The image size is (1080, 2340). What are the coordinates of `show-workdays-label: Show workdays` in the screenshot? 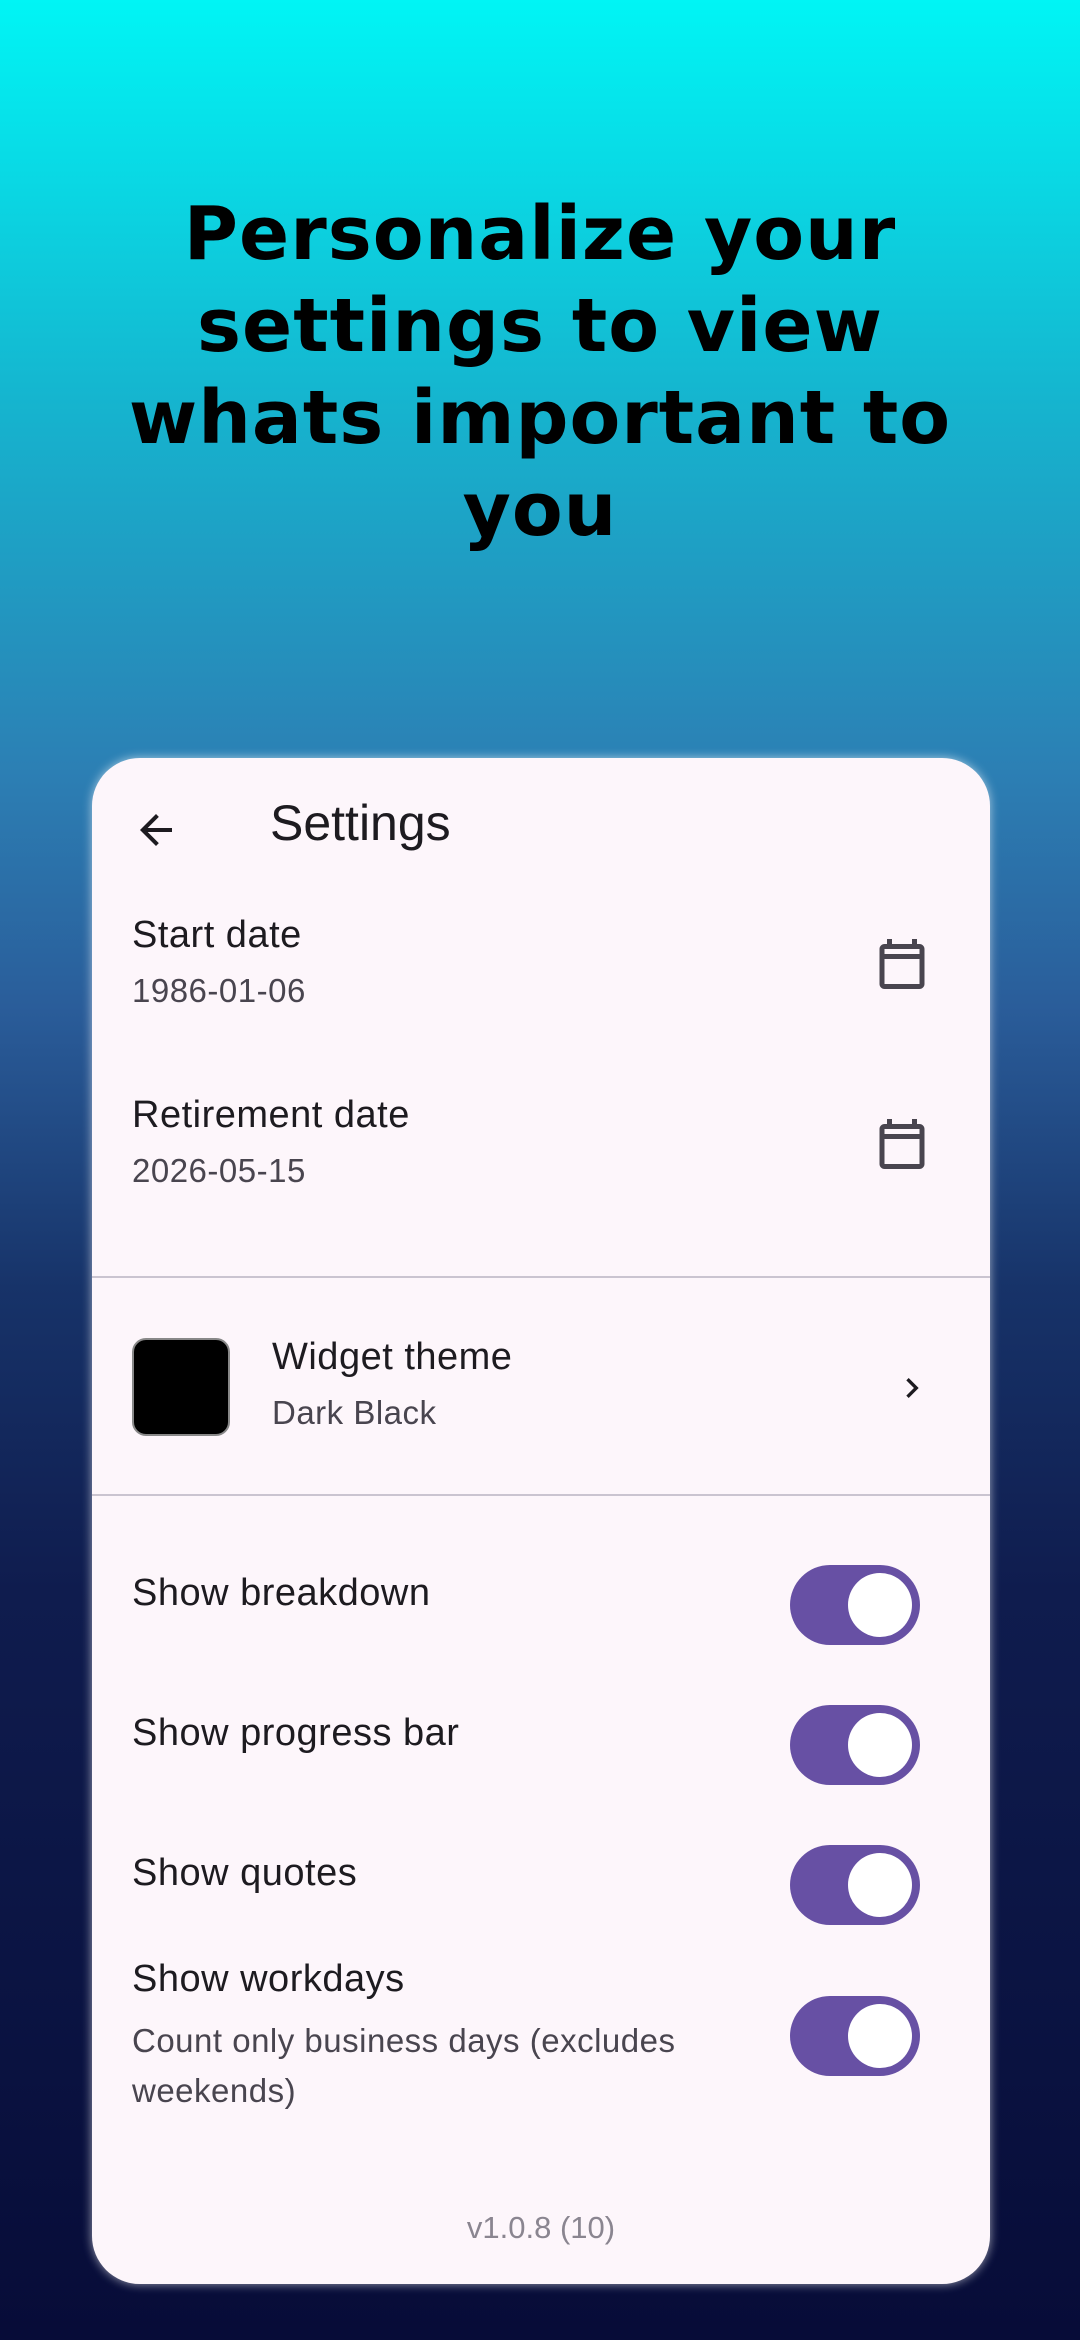 It's located at (268, 1979).